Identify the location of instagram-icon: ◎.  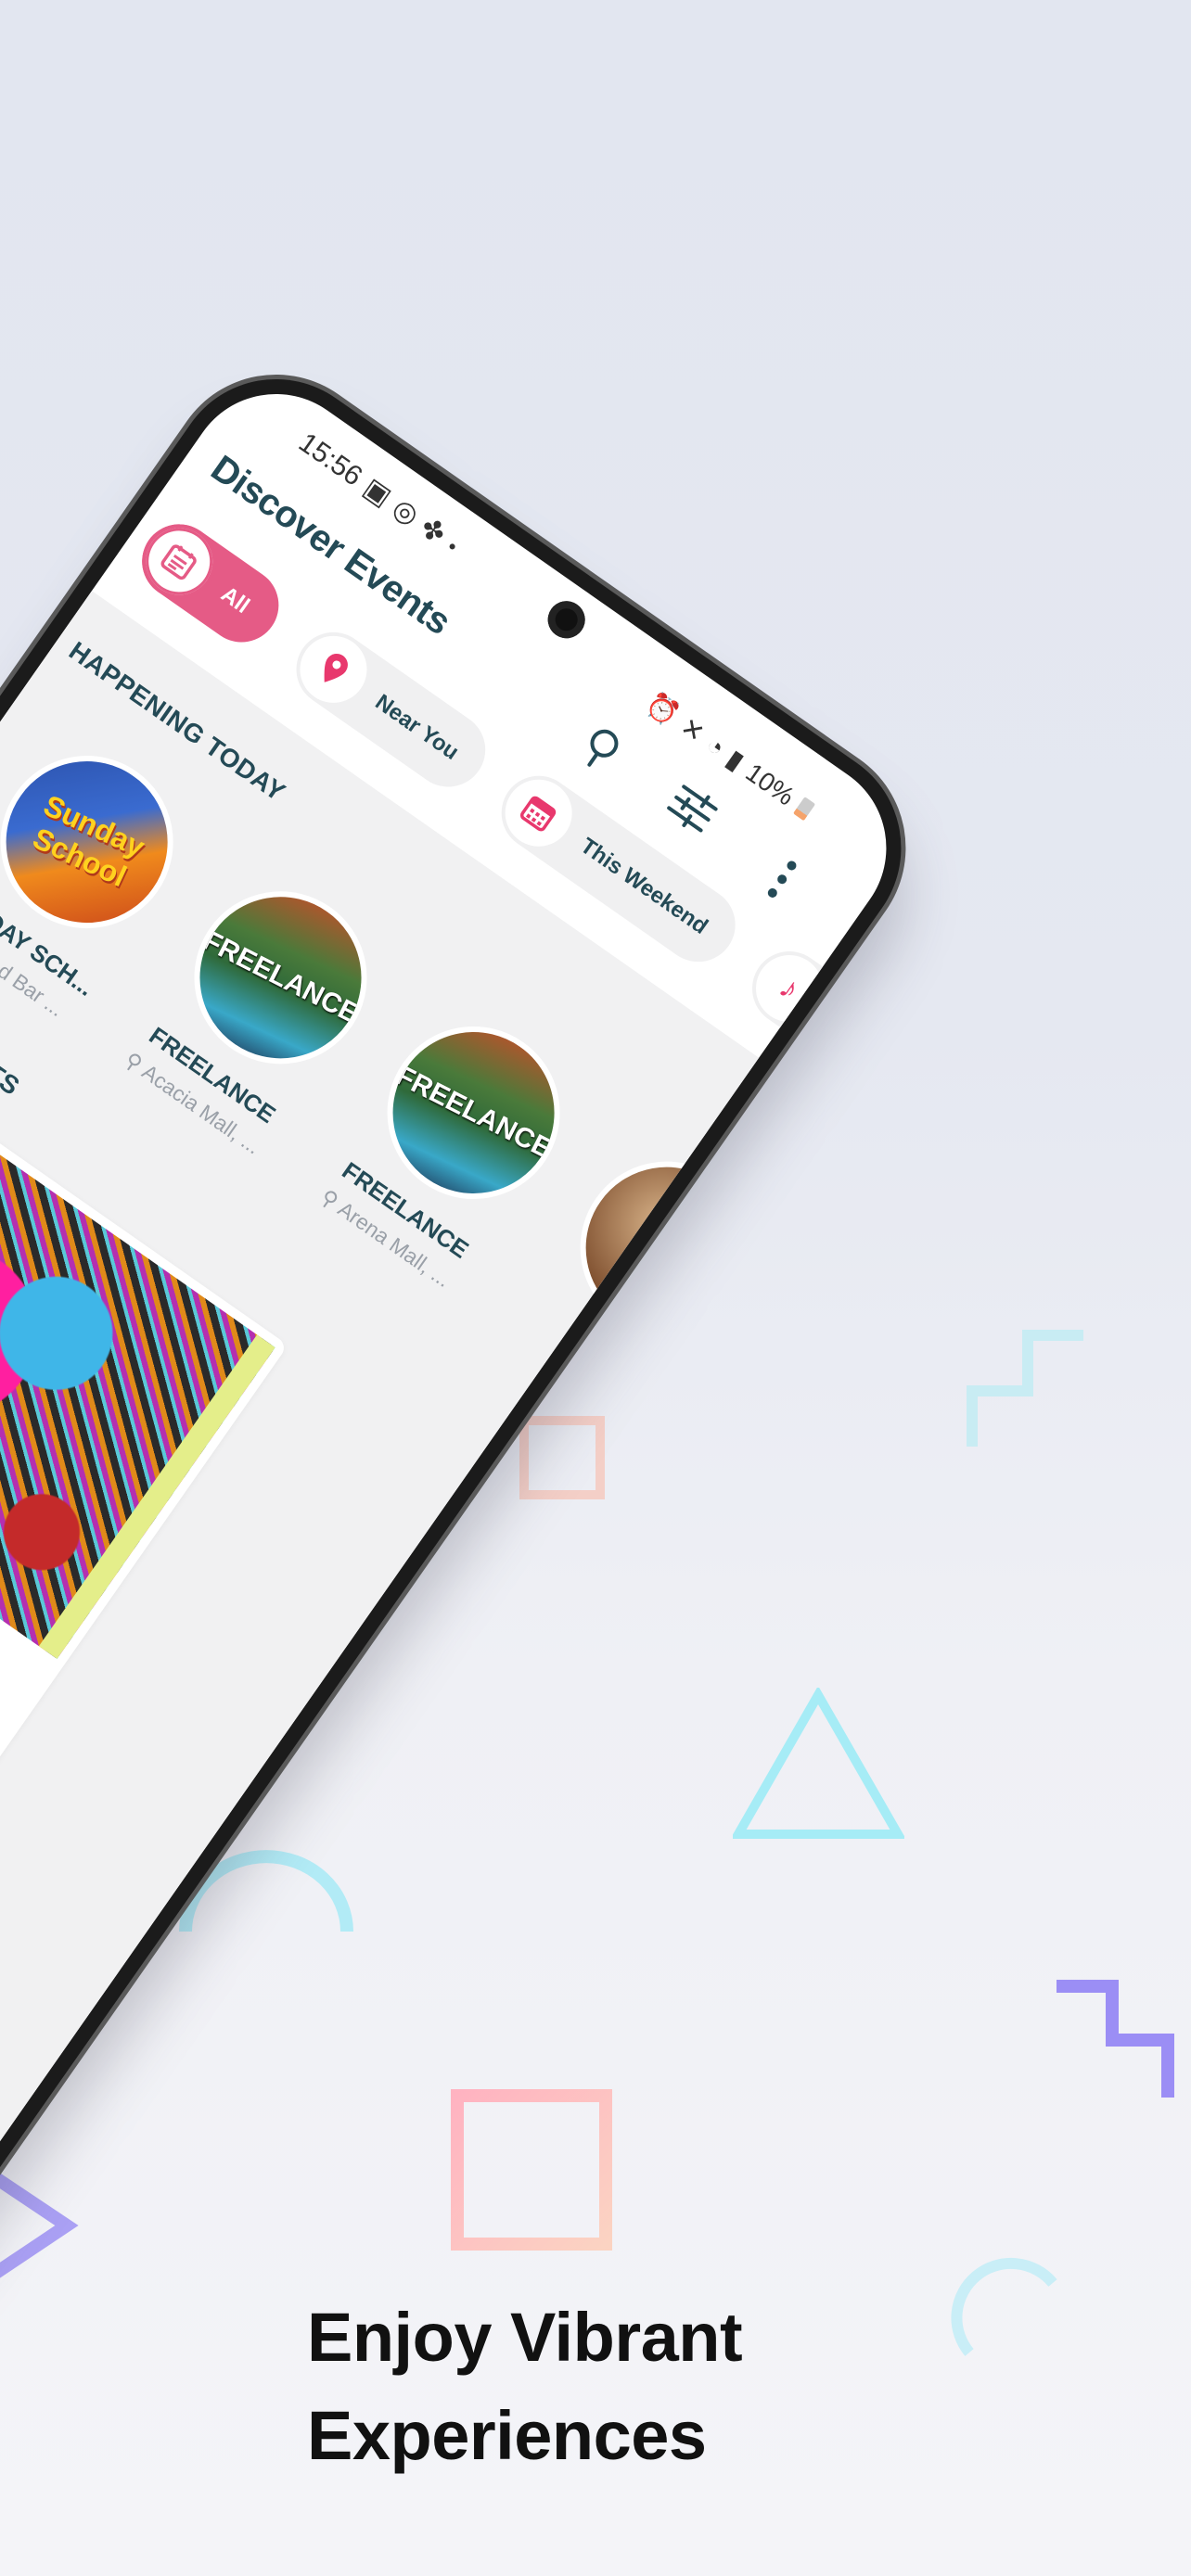
(406, 512).